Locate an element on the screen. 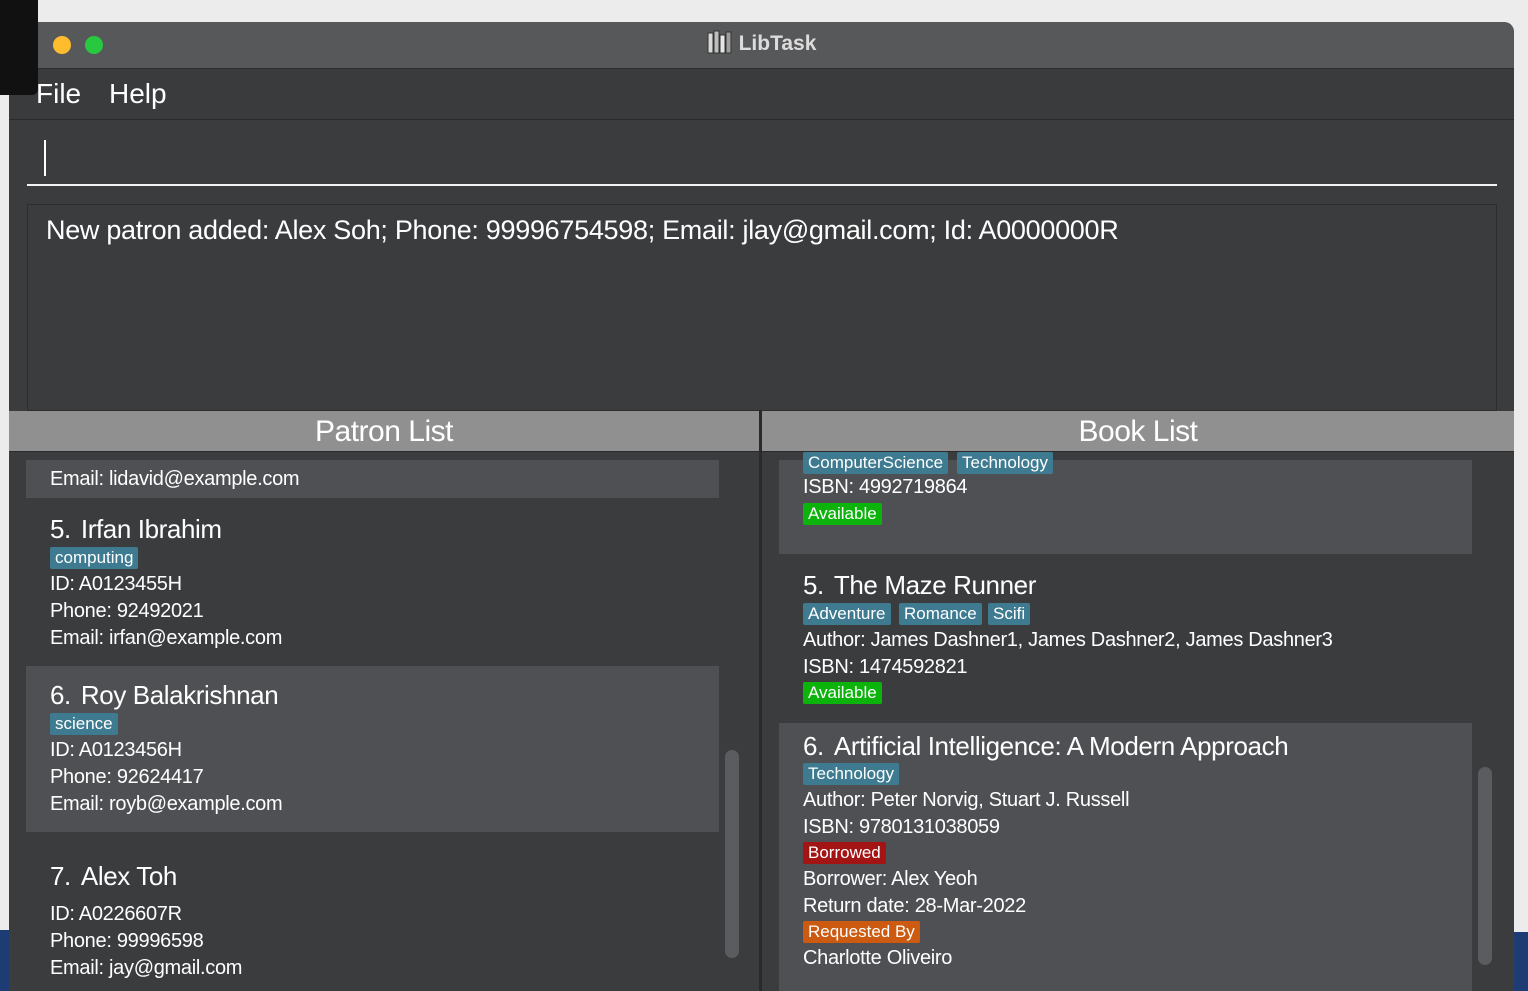 This screenshot has width=1528, height=991. patron-phone: Phone: 92492021 is located at coordinates (127, 611).